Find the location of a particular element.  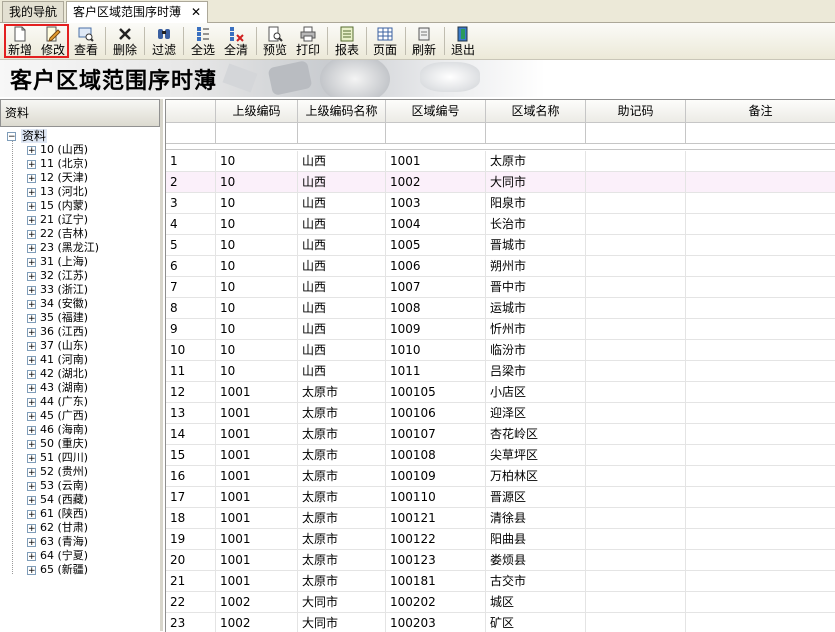

column-header is located at coordinates (191, 111).